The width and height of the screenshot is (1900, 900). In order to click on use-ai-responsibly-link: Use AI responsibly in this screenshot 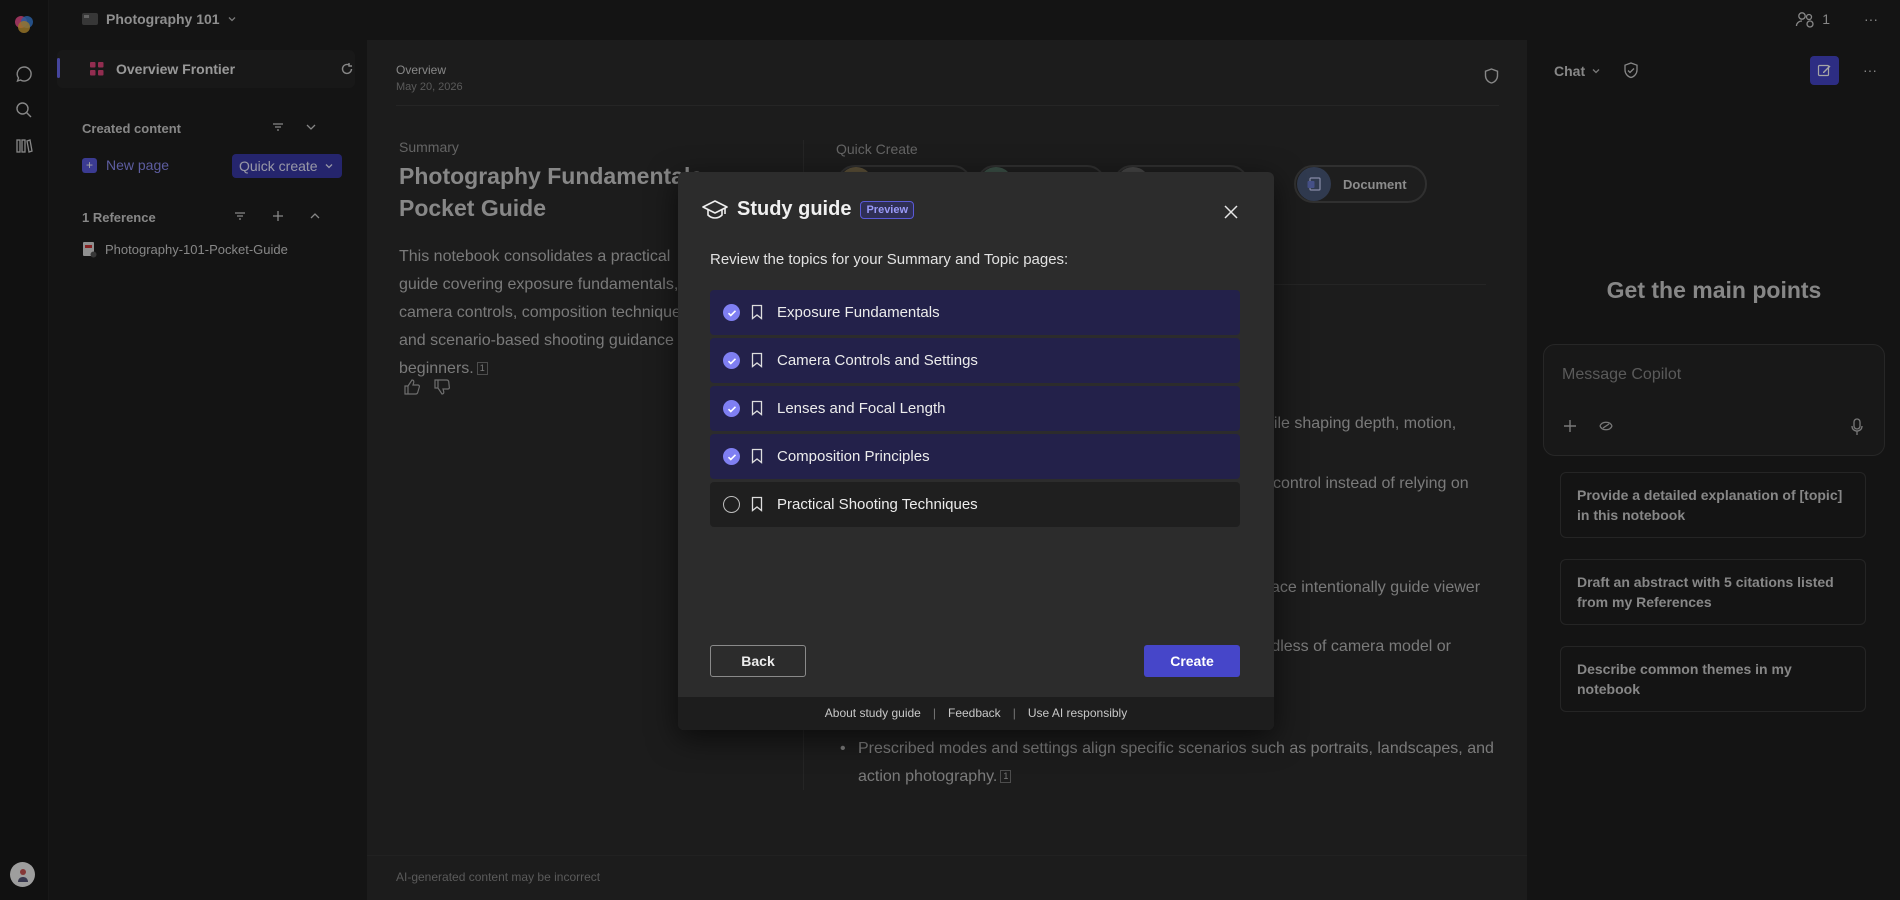, I will do `click(1077, 713)`.